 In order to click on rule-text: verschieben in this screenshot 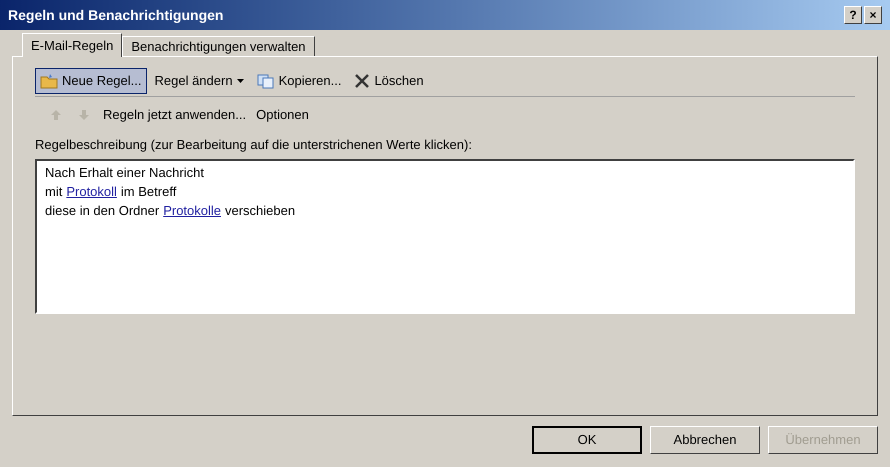, I will do `click(260, 211)`.